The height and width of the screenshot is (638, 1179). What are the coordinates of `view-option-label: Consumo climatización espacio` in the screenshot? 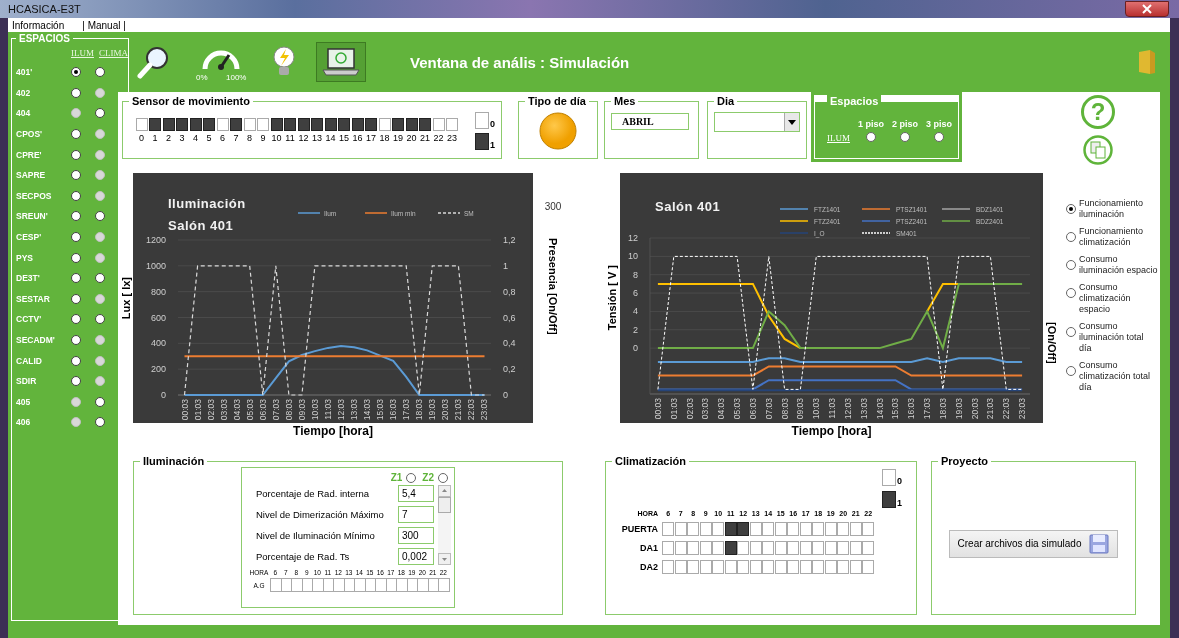 It's located at (1118, 298).